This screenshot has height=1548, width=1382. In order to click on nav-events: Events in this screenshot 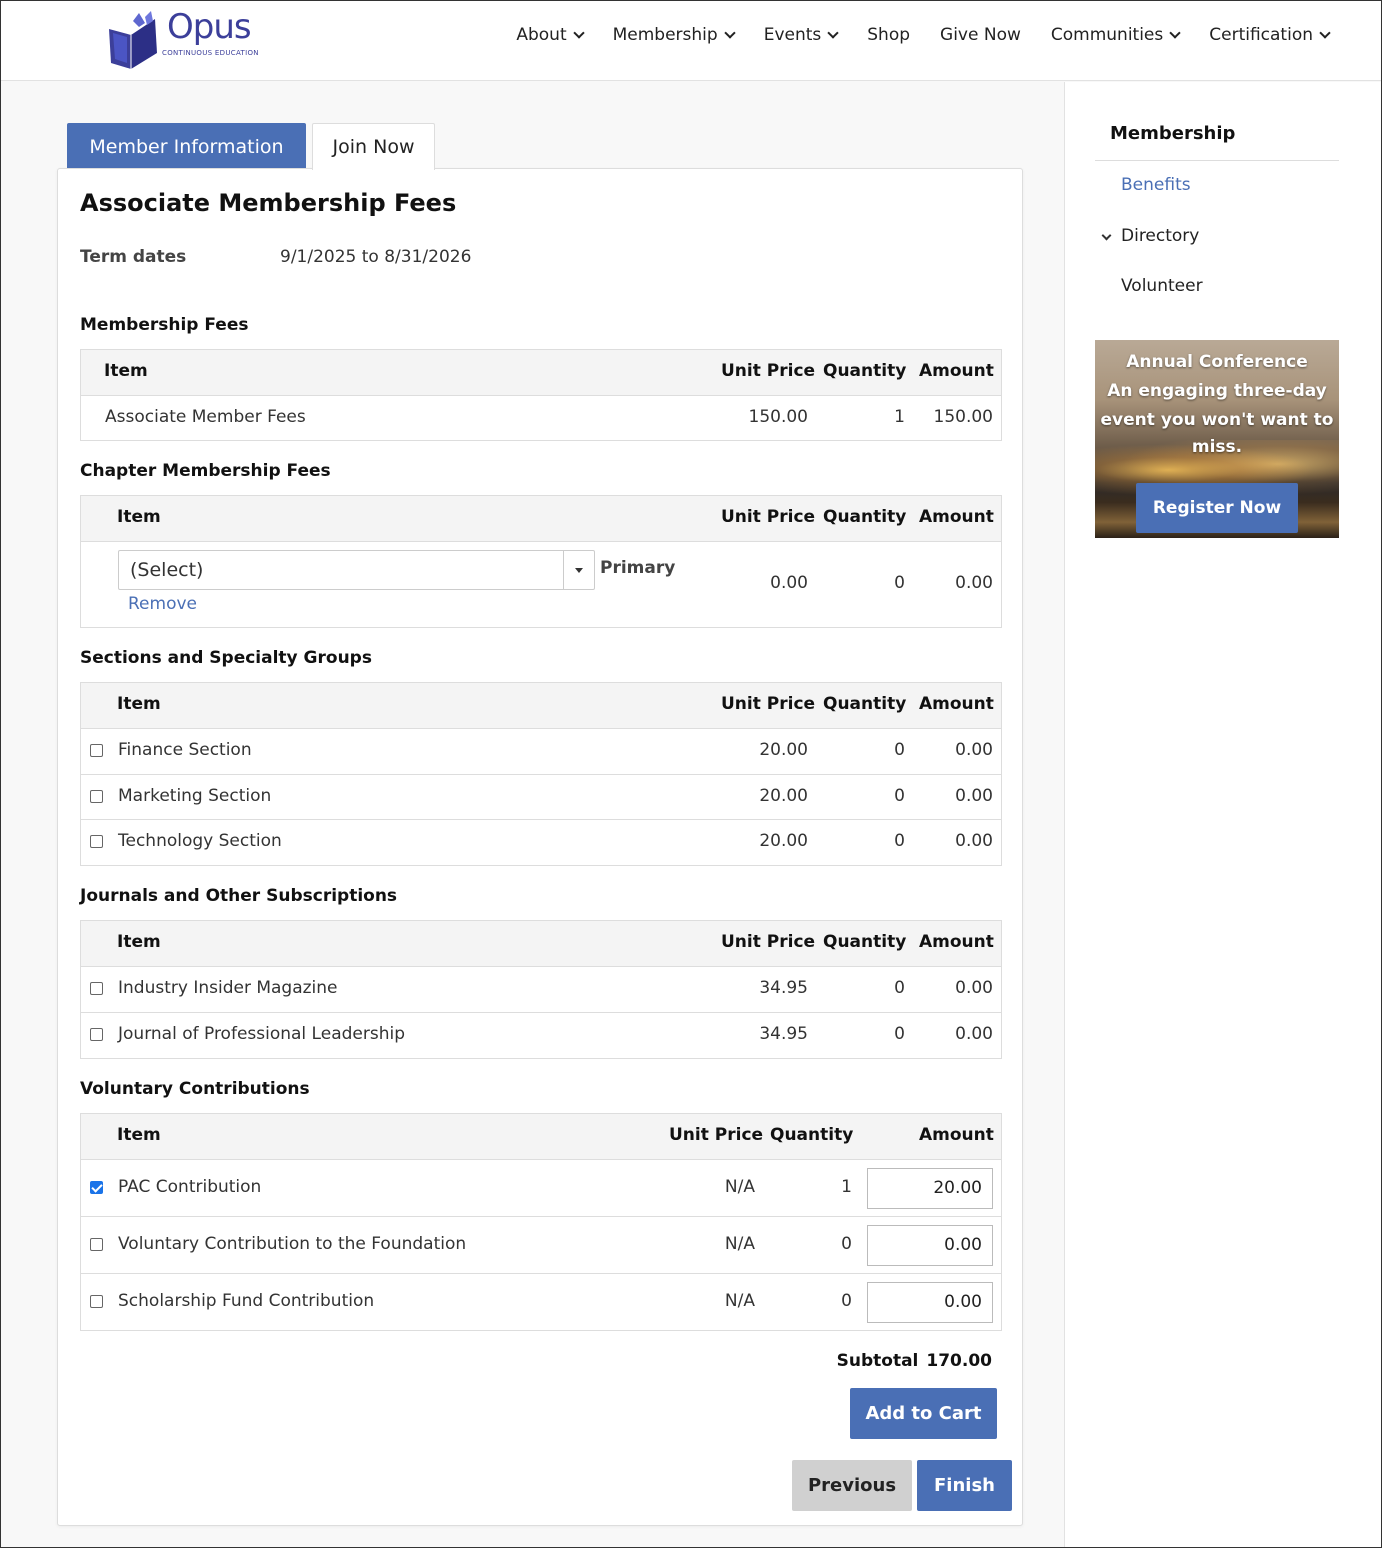, I will do `click(801, 35)`.